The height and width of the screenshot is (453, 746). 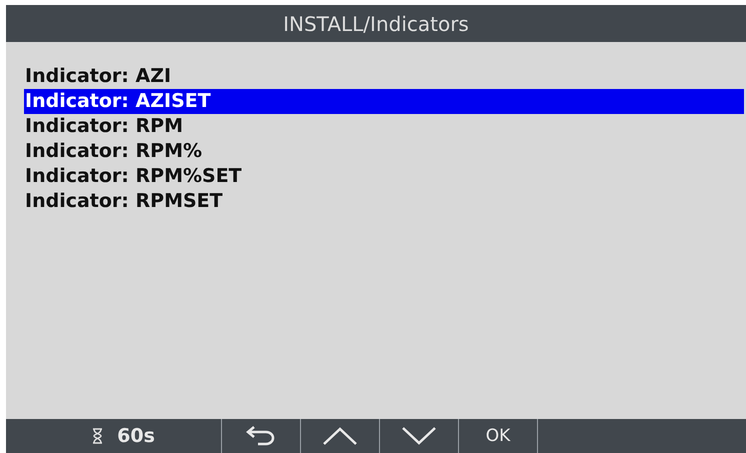 I want to click on back-arrow-icon, so click(x=261, y=436).